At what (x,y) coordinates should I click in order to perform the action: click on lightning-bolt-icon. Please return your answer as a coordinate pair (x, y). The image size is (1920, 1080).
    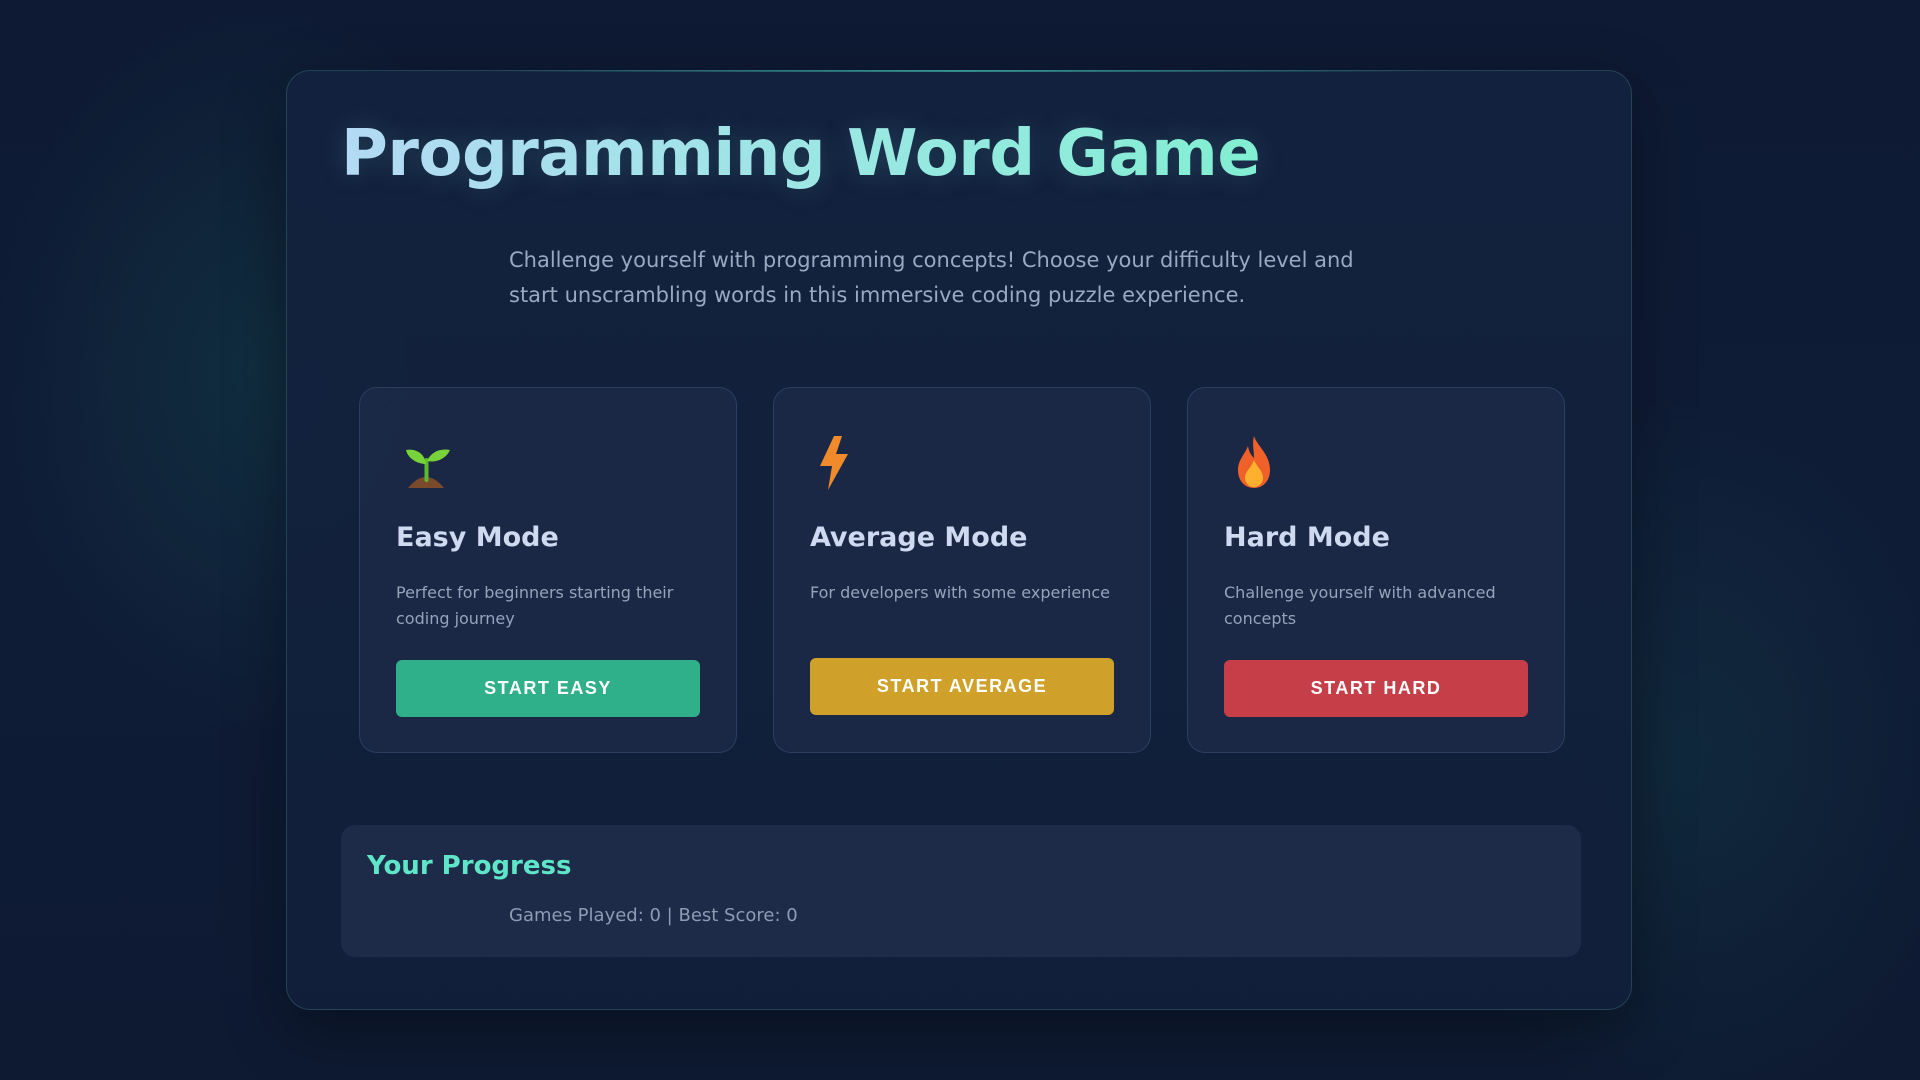
    Looking at the image, I should click on (840, 462).